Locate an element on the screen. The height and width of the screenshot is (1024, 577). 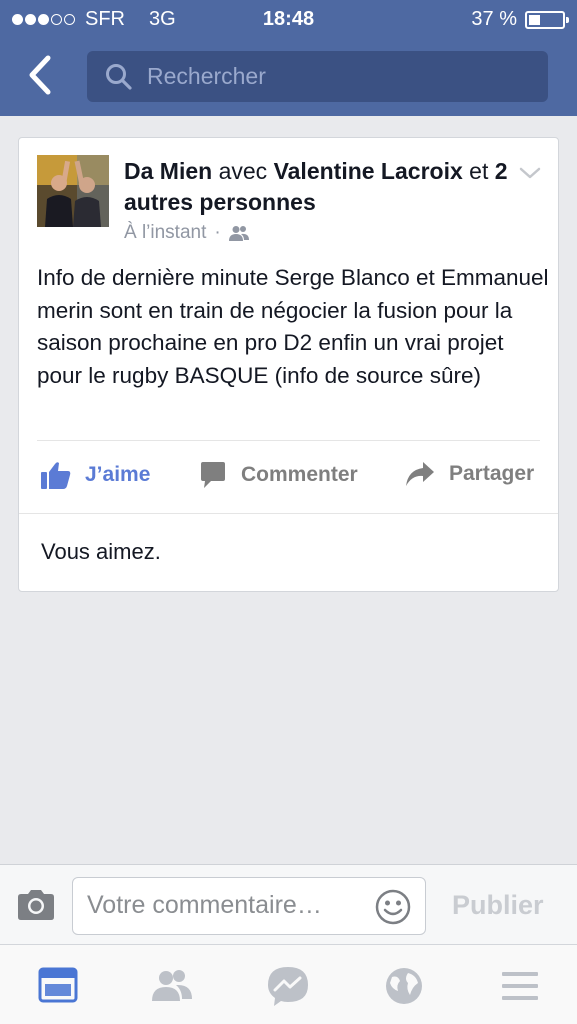
battery-icon is located at coordinates (547, 19).